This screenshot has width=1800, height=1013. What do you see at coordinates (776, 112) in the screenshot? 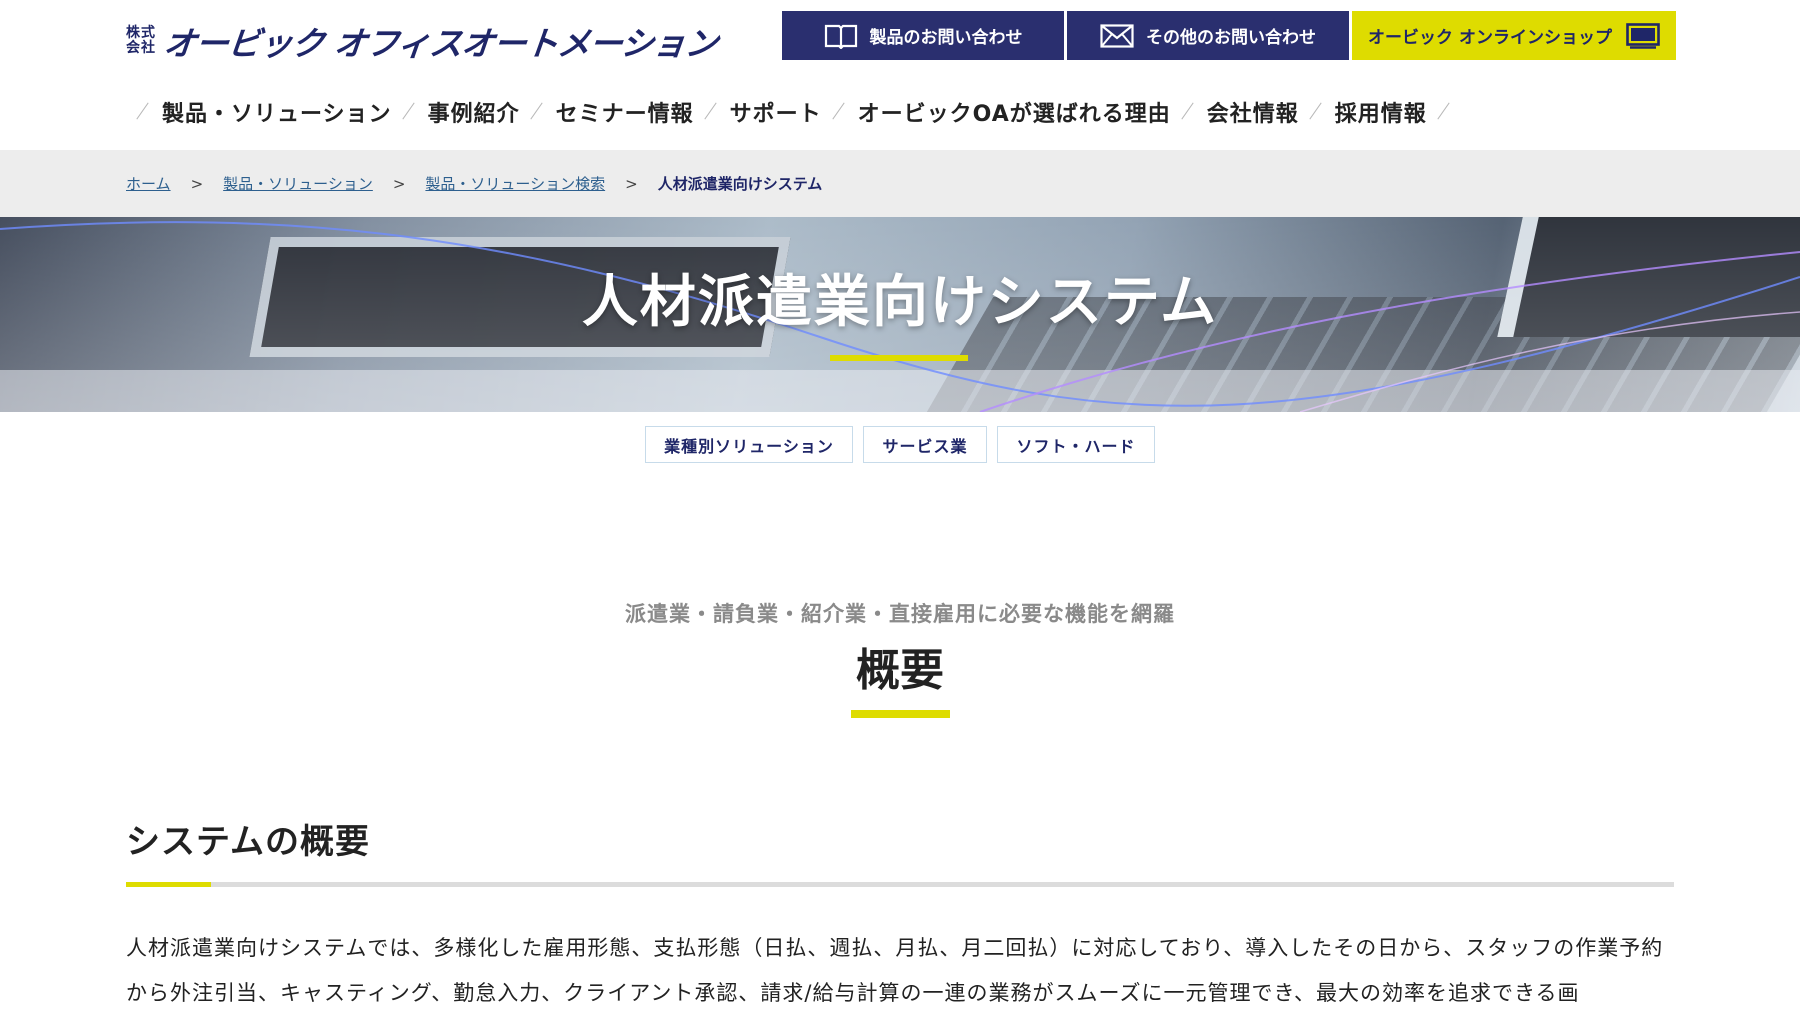
I see `nav-item-support: サポート` at bounding box center [776, 112].